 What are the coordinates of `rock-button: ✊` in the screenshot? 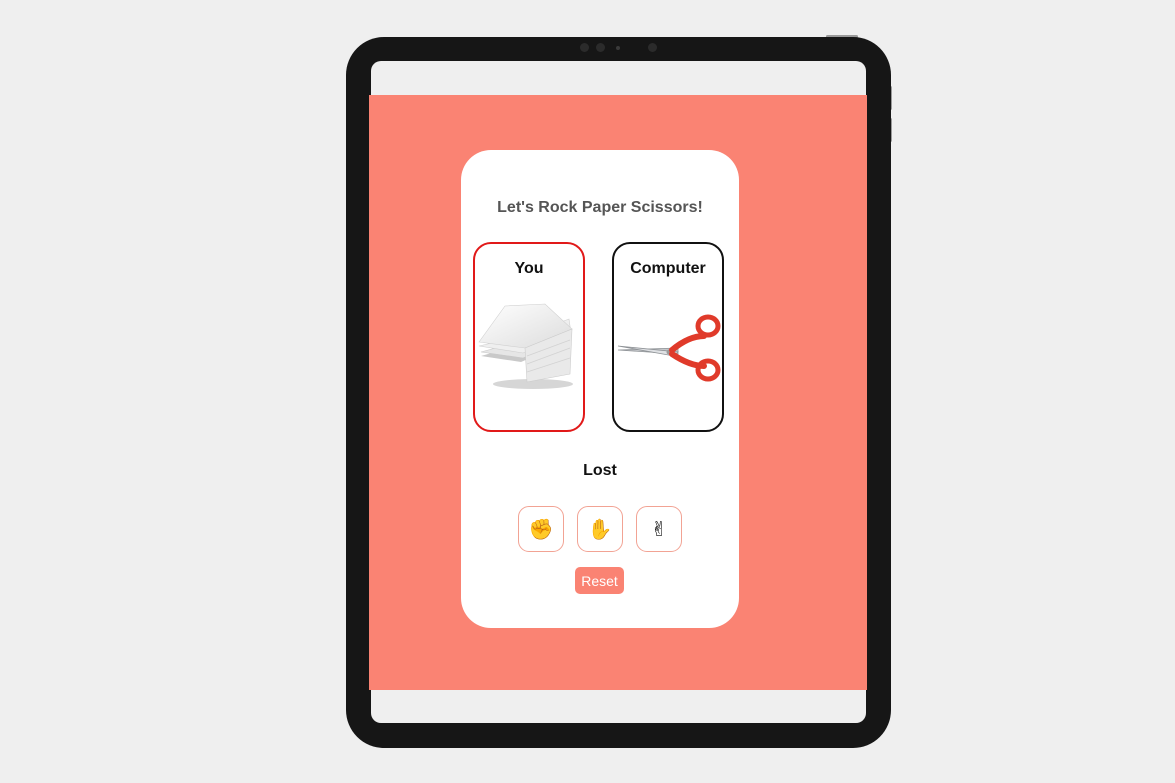 It's located at (541, 529).